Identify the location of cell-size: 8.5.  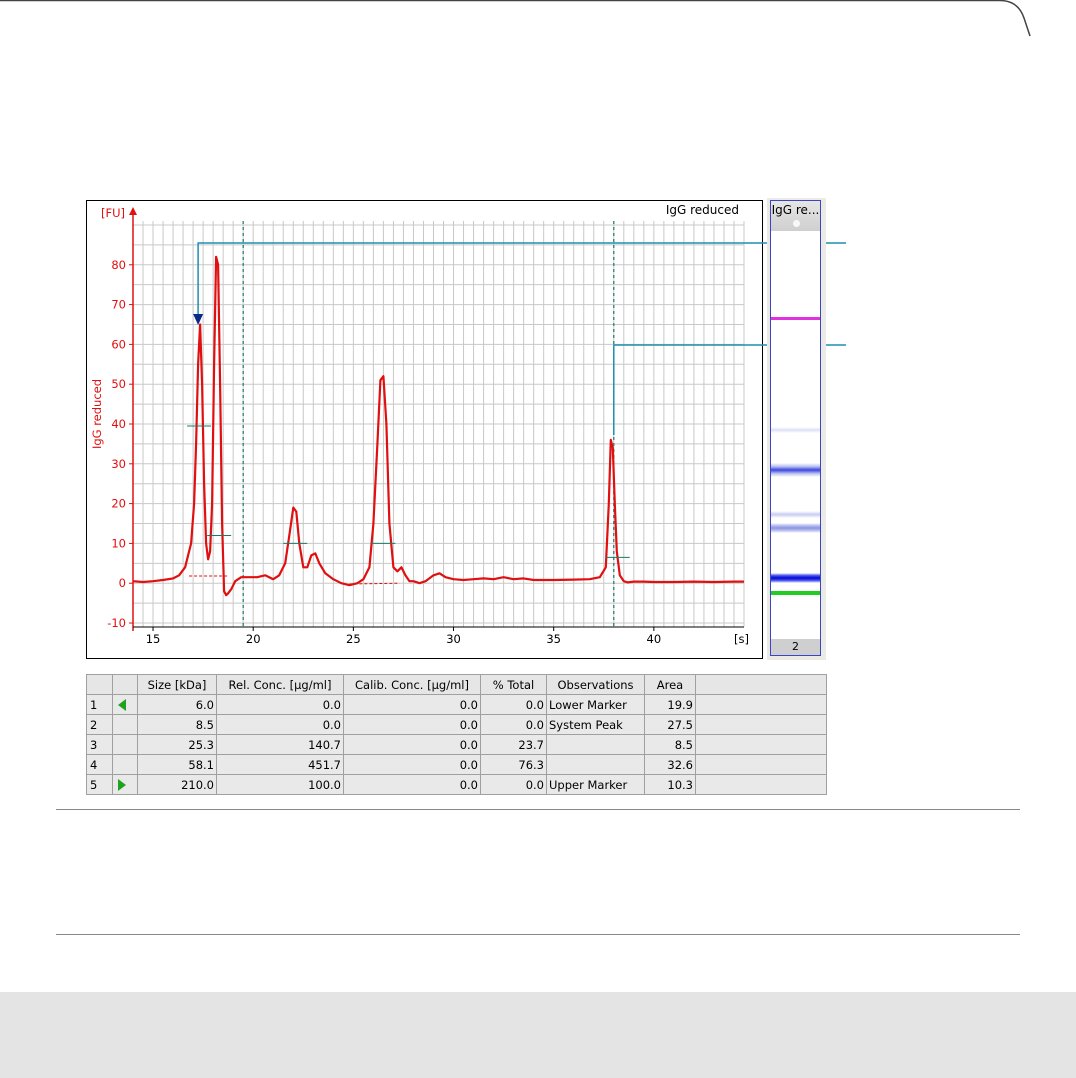
(177, 724).